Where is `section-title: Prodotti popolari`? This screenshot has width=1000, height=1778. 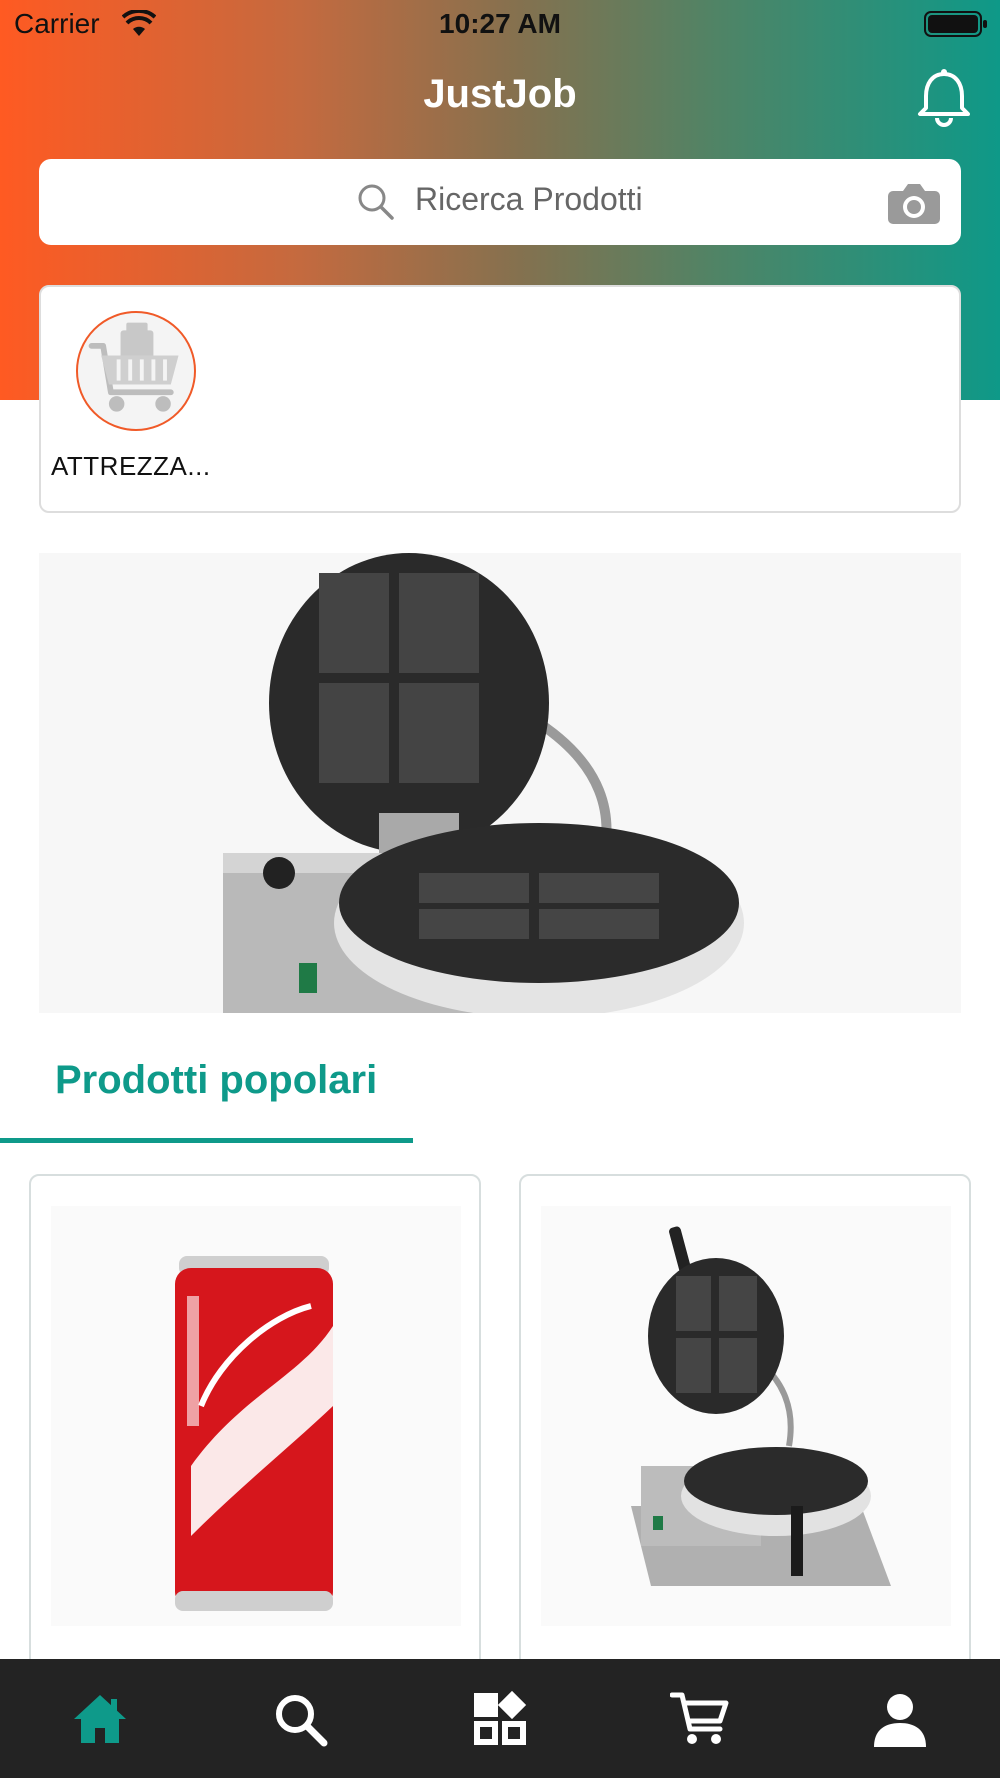
section-title: Prodotti popolari is located at coordinates (216, 1080).